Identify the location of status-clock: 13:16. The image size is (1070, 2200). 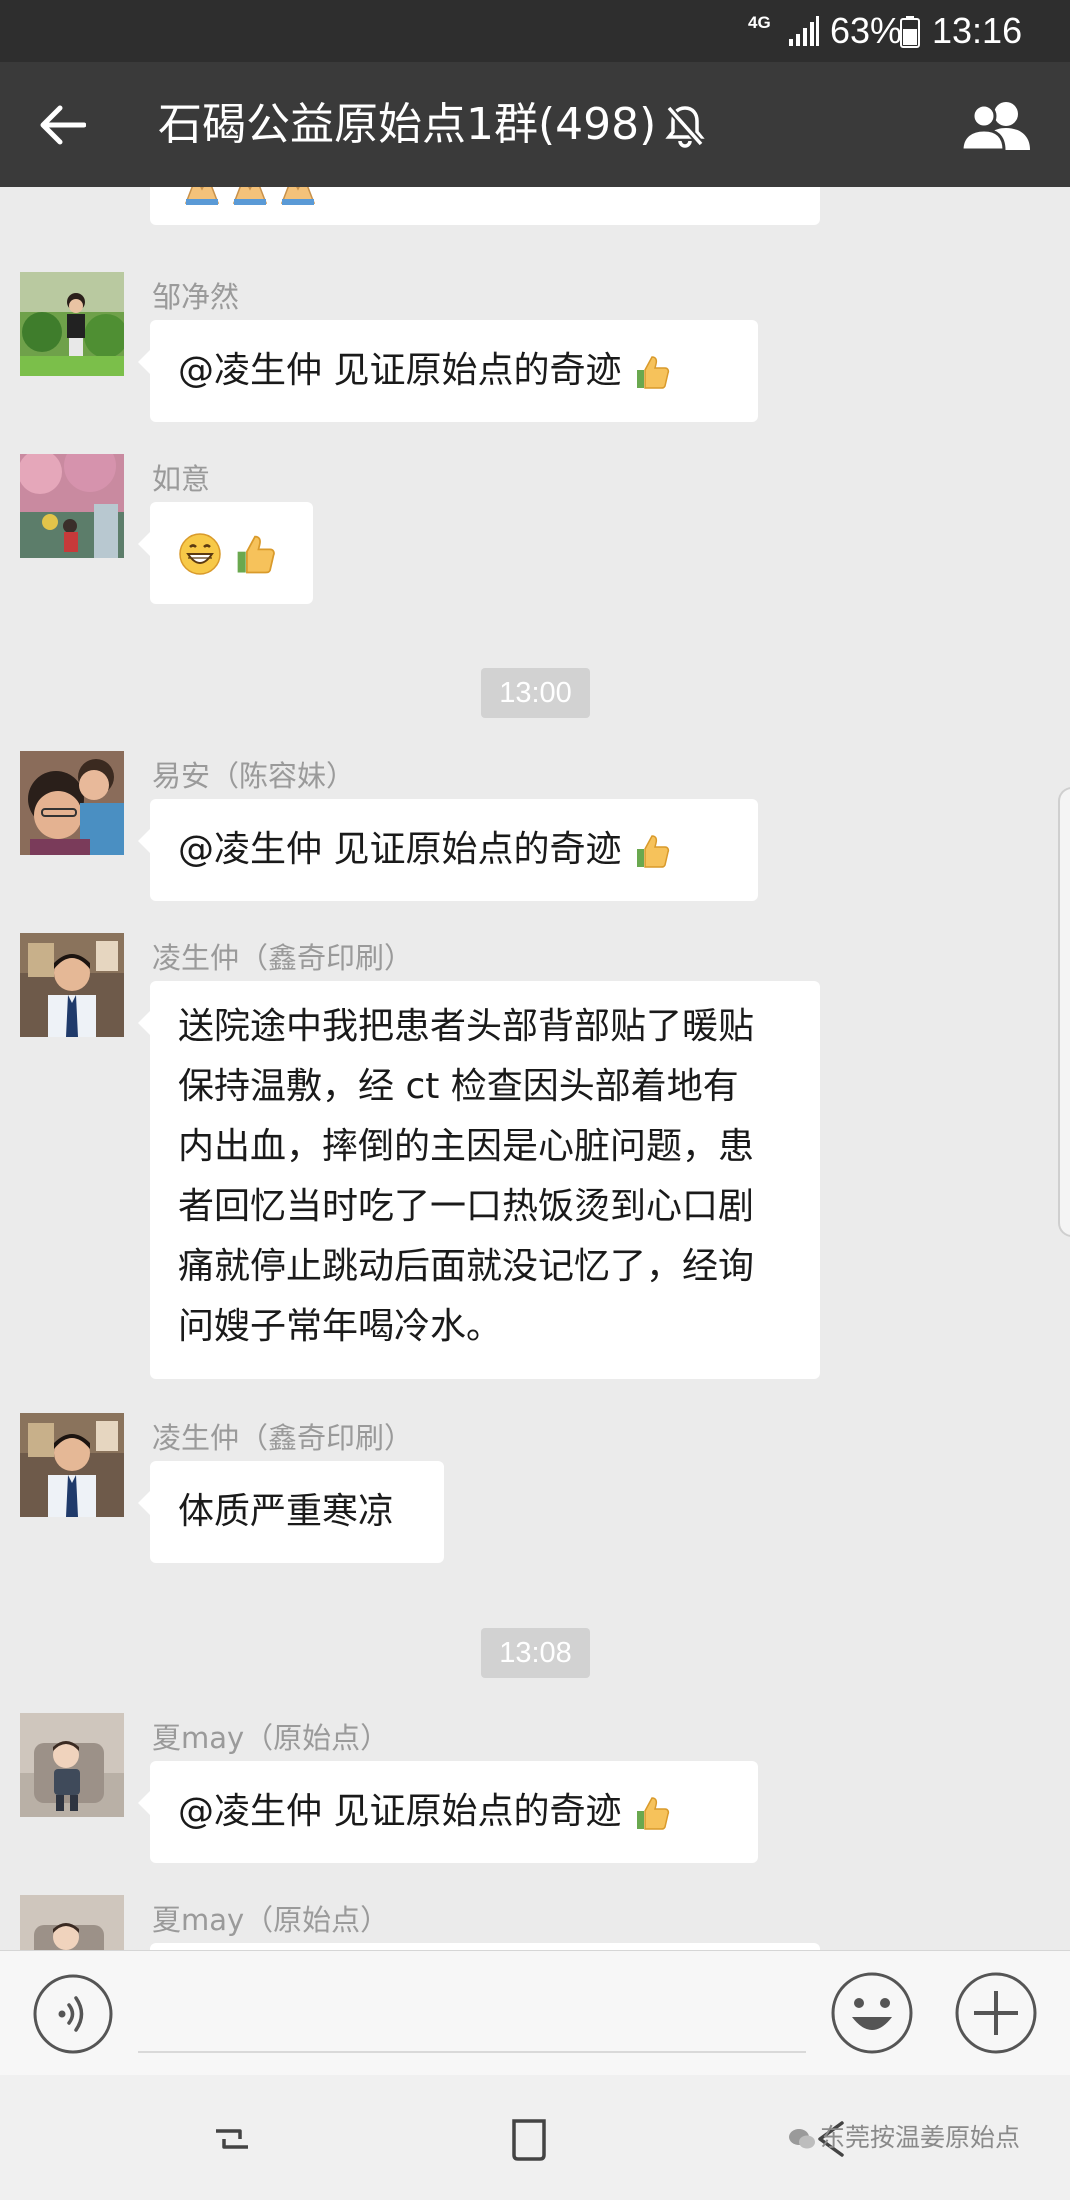
(977, 30).